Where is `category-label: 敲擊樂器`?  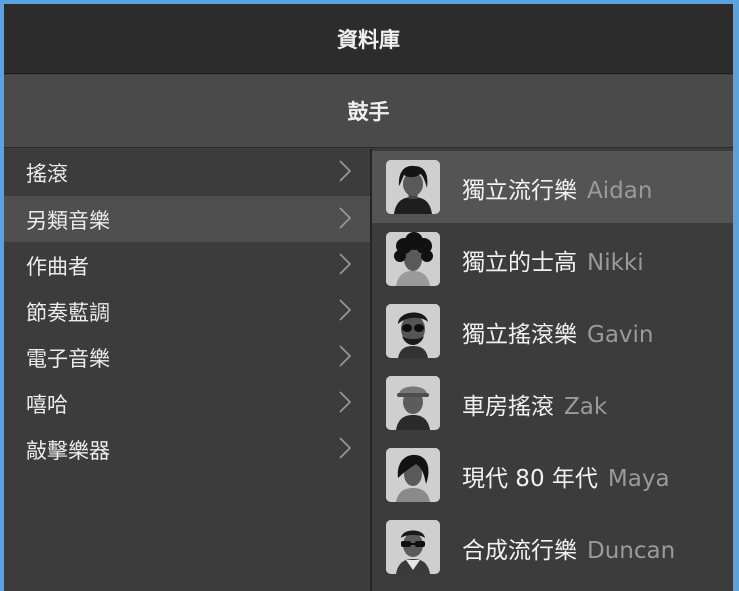 category-label: 敲擊樂器 is located at coordinates (68, 451).